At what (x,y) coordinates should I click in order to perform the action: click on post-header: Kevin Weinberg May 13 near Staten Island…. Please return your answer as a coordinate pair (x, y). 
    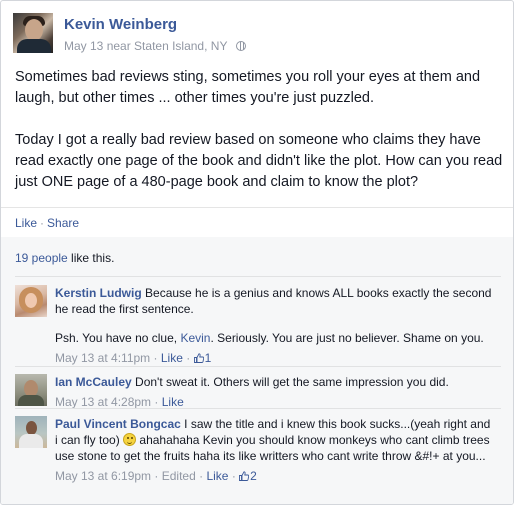
    Looking at the image, I should click on (253, 35).